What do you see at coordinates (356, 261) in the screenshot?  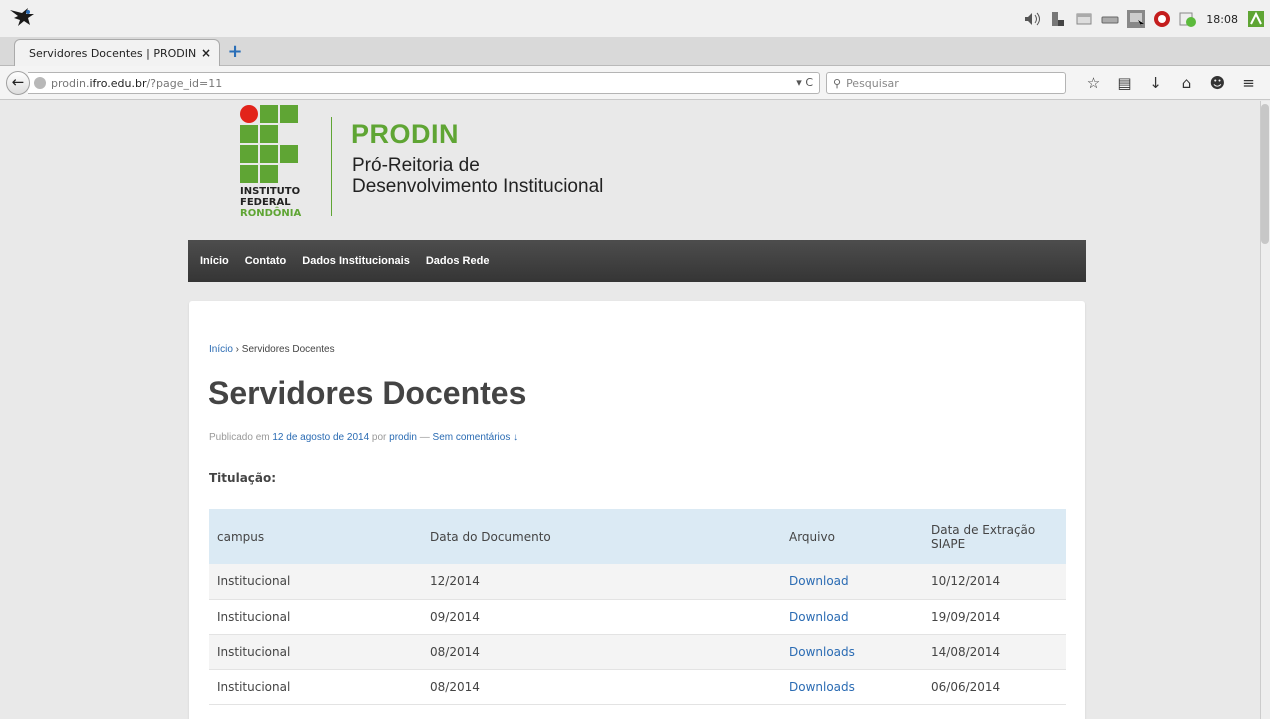 I see `menu-item-dados-institucionais: Dados Institucionais` at bounding box center [356, 261].